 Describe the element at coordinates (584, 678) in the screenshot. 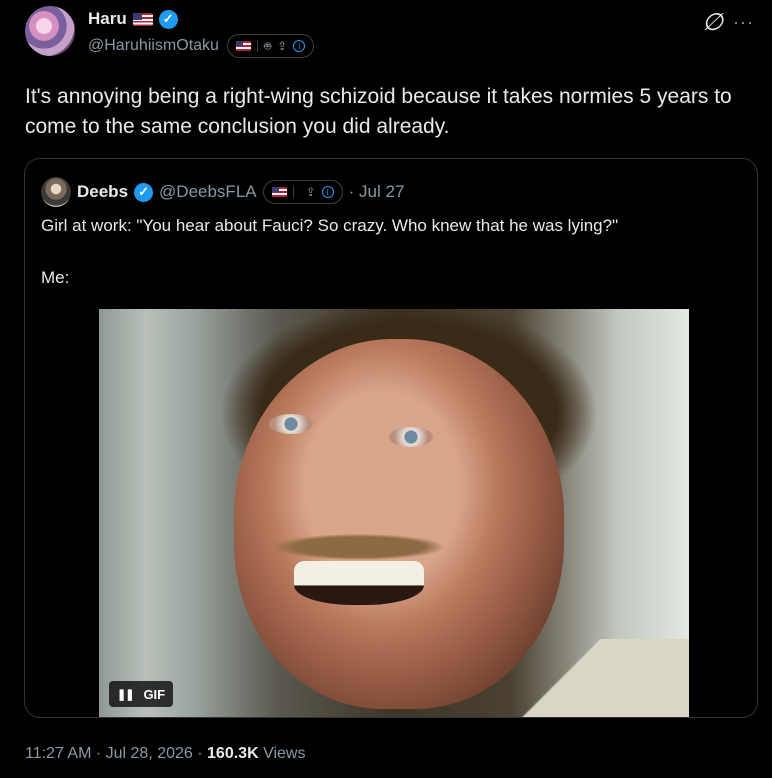

I see `media-collar` at that location.